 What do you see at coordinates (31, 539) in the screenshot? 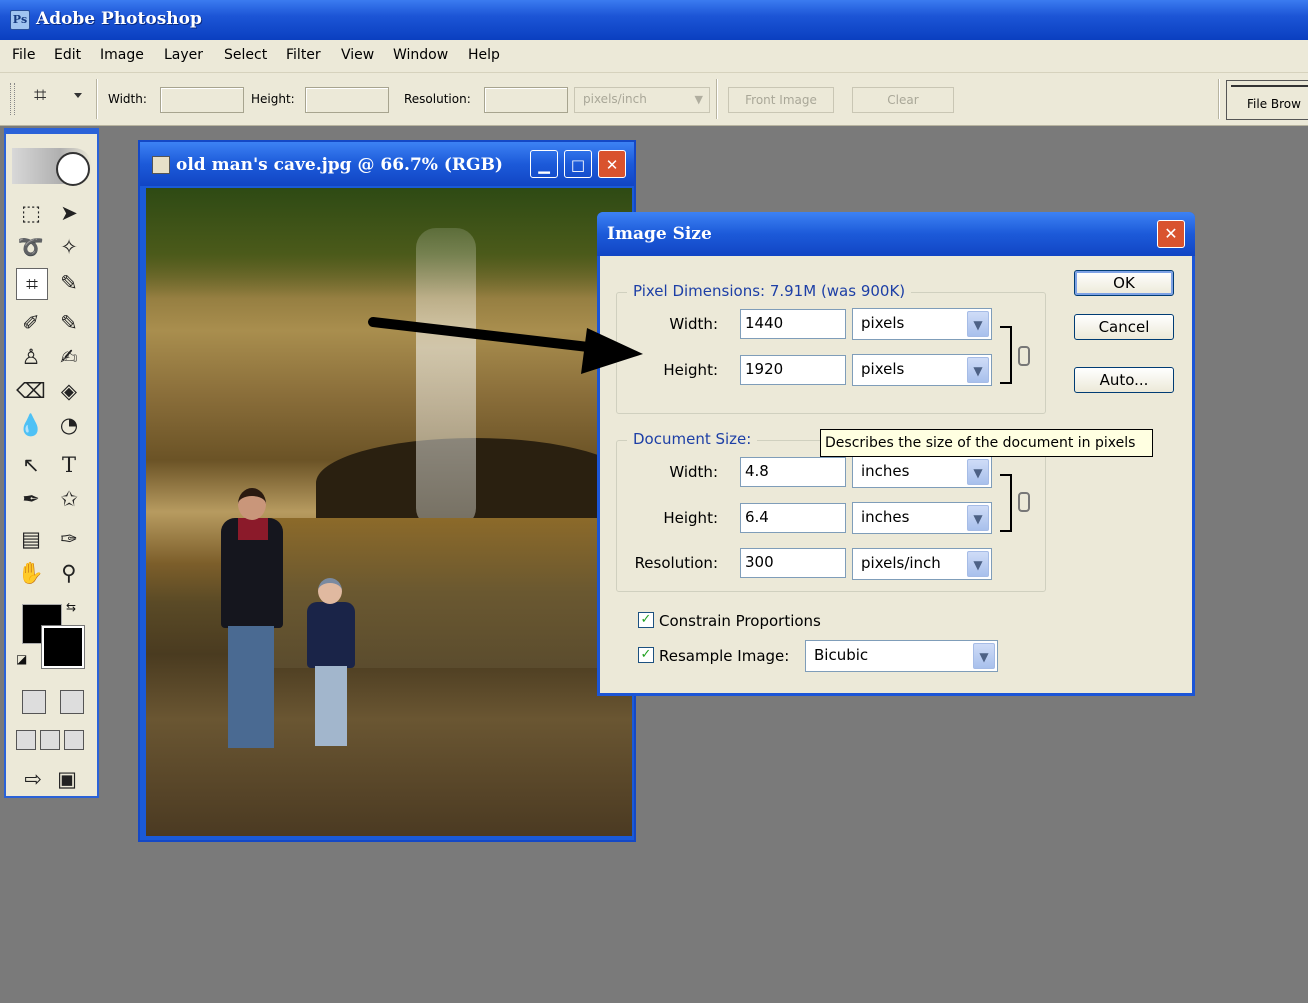
I see `notes-tool-icon: ▤` at bounding box center [31, 539].